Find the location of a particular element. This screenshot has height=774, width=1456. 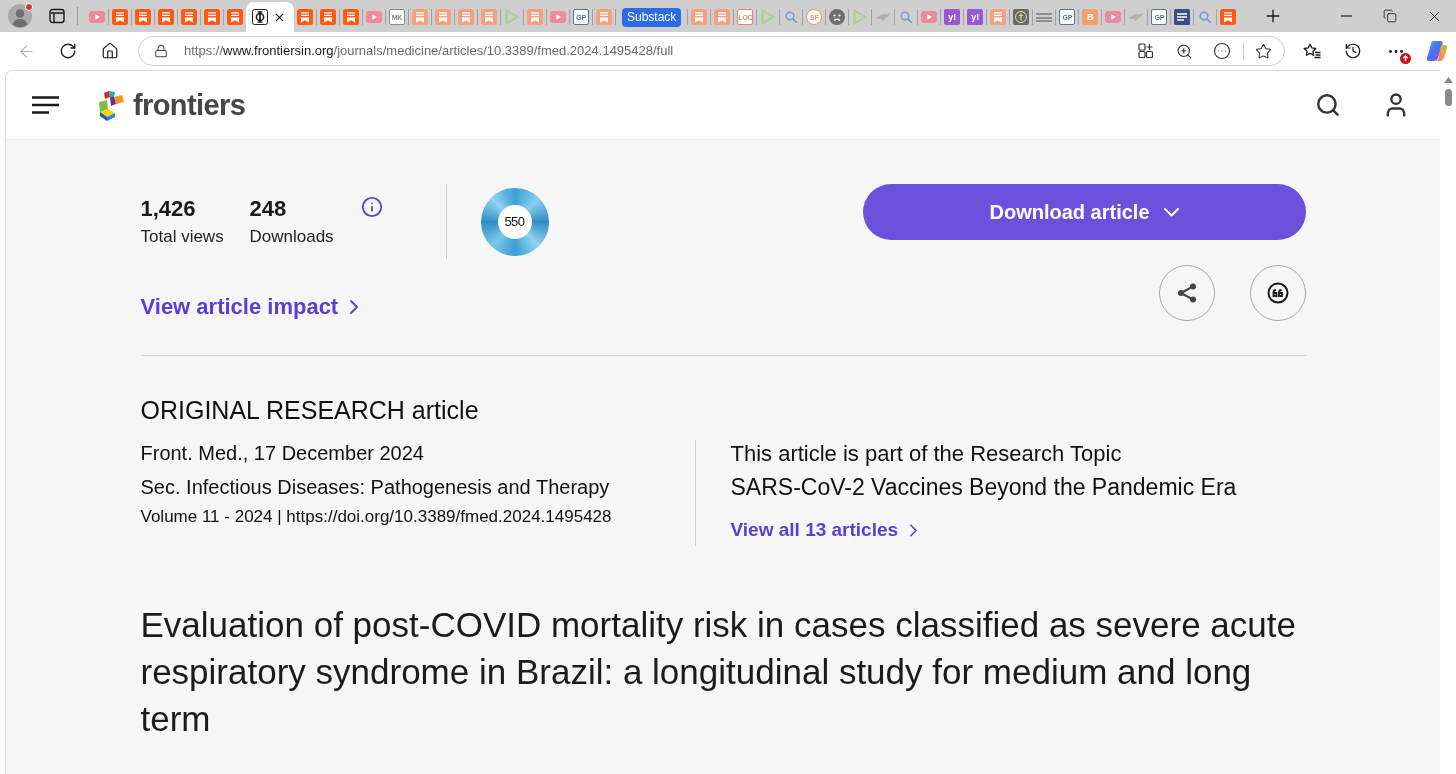

quote-icon is located at coordinates (1277, 293).